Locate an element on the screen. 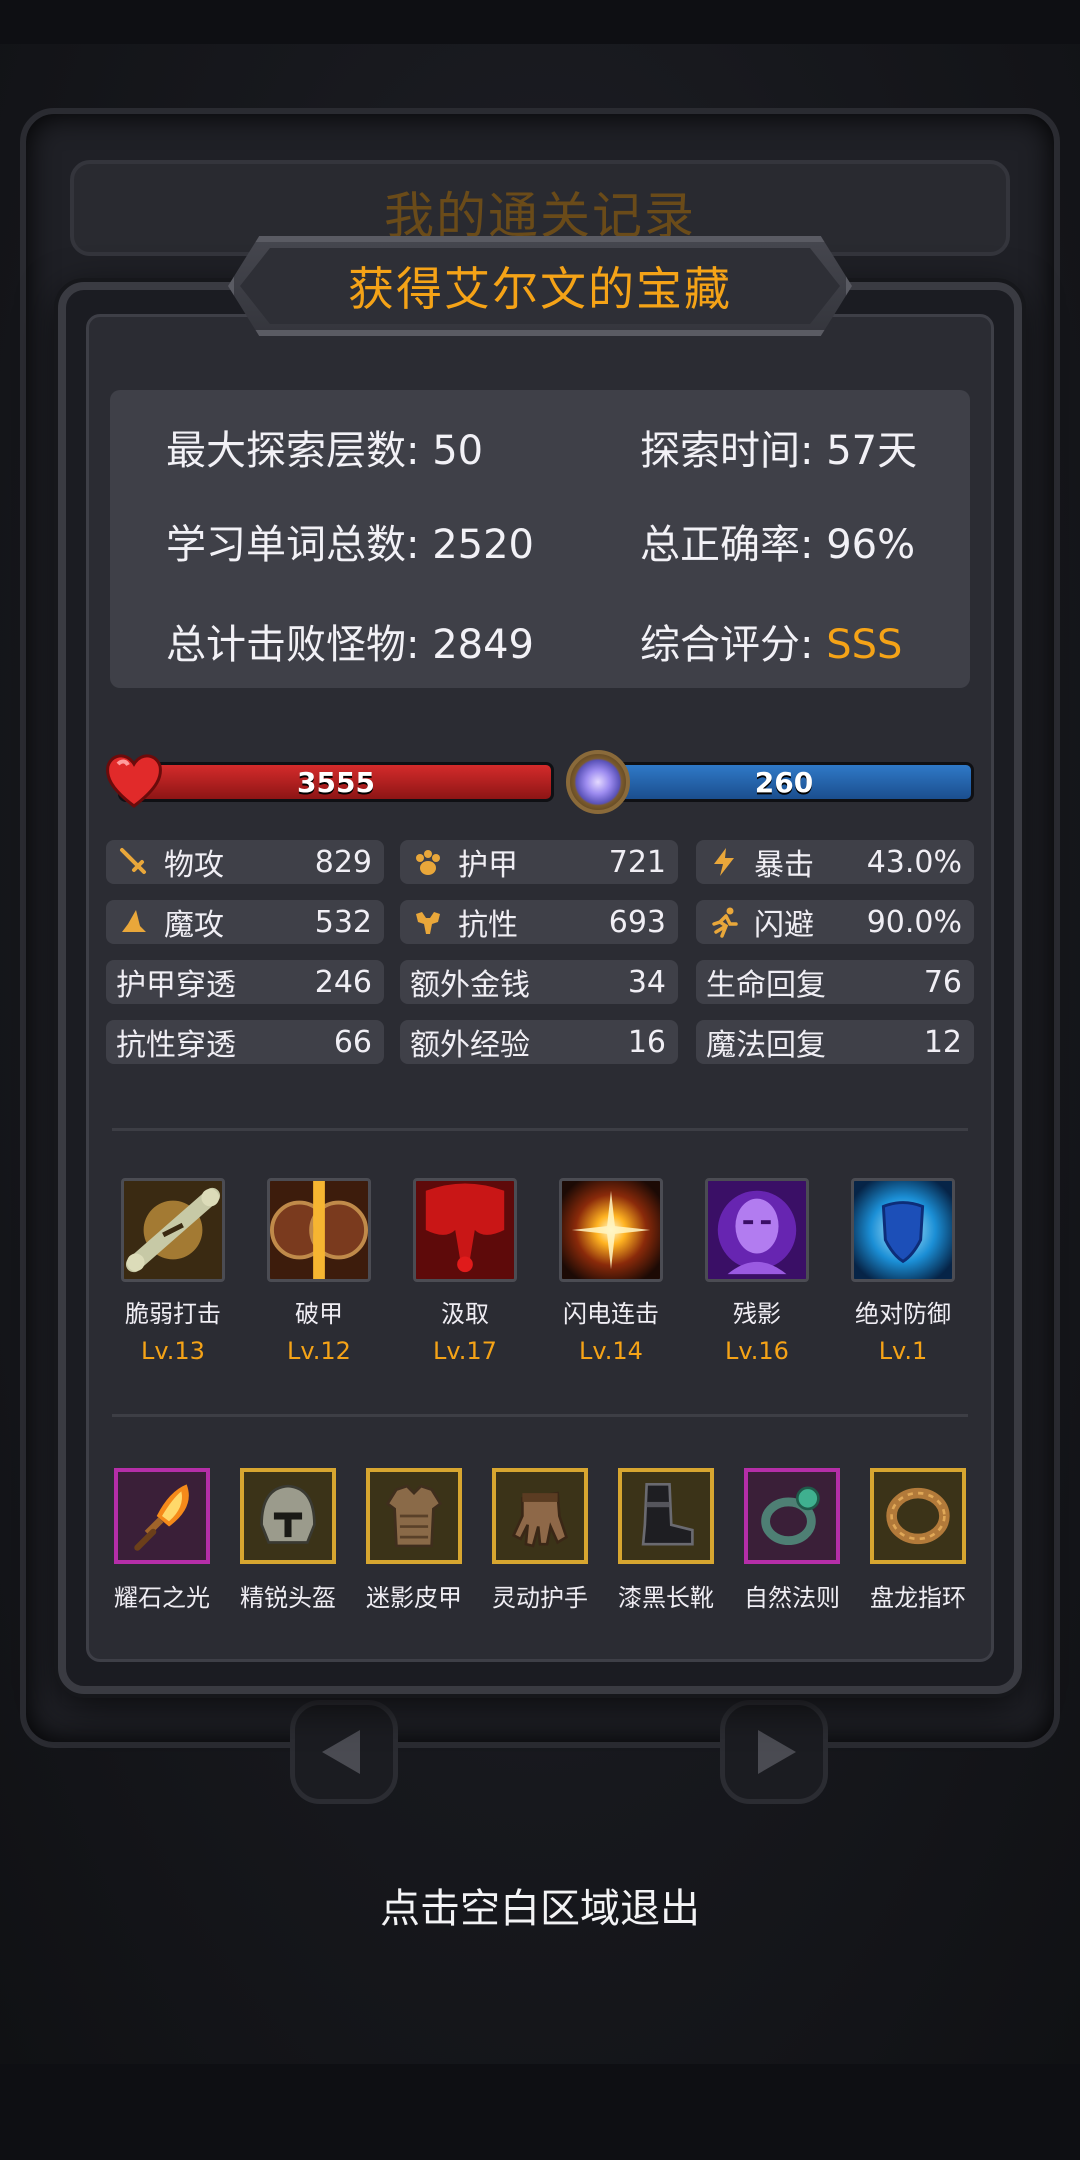 This screenshot has height=2160, width=1080. lightning-burst-icon is located at coordinates (611, 1230).